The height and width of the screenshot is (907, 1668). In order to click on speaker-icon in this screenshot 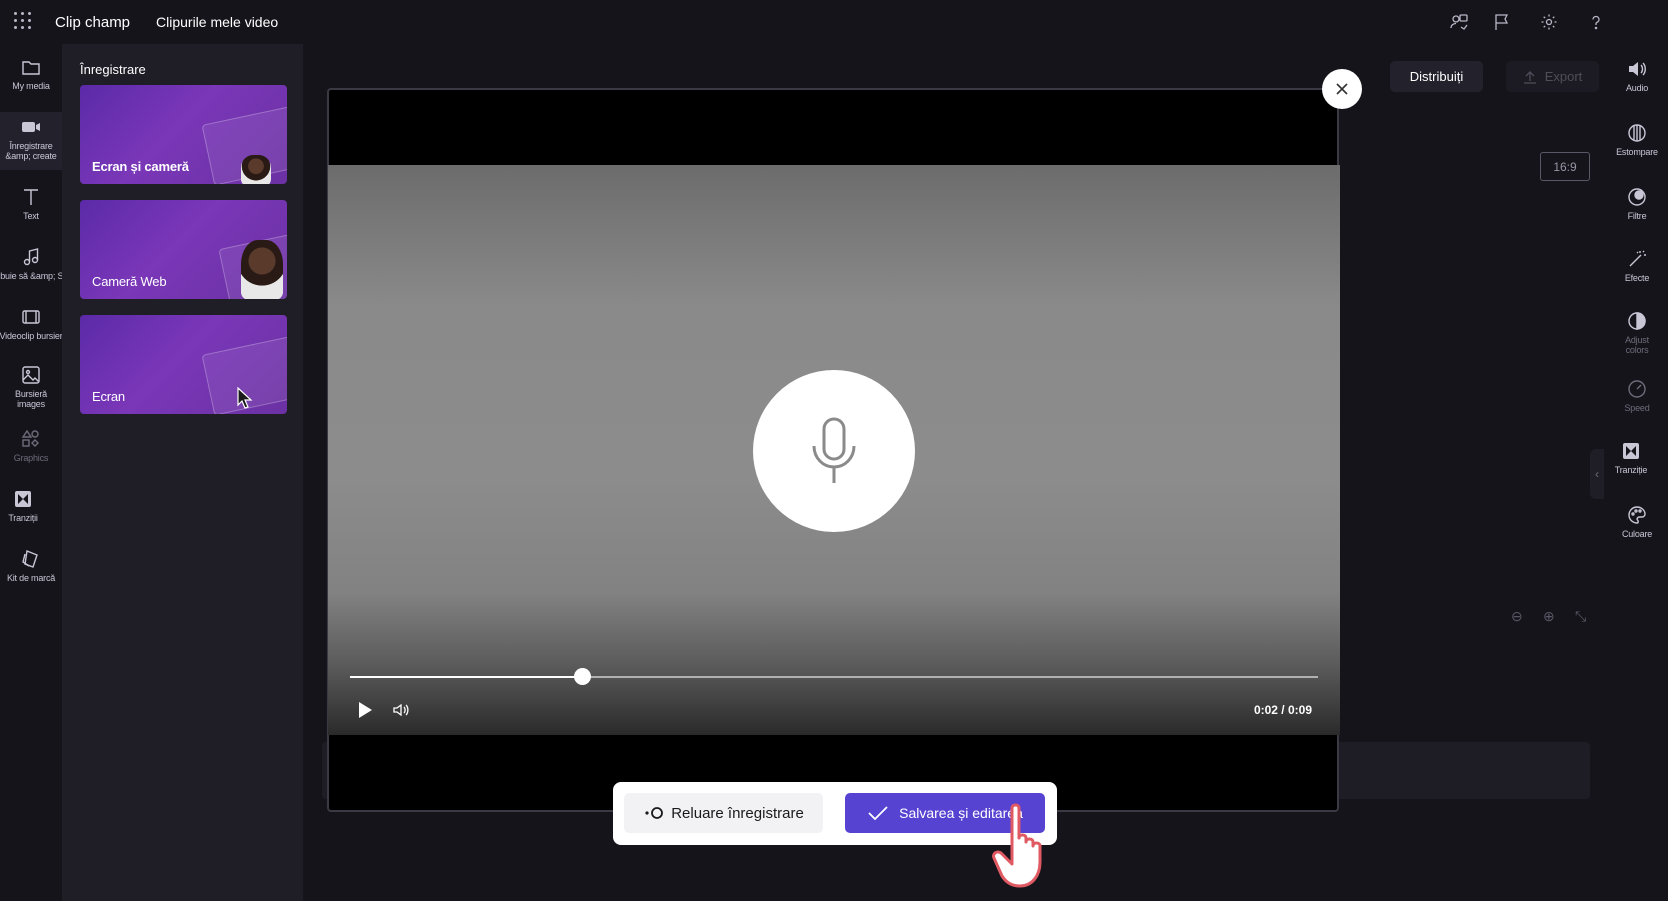, I will do `click(1637, 69)`.